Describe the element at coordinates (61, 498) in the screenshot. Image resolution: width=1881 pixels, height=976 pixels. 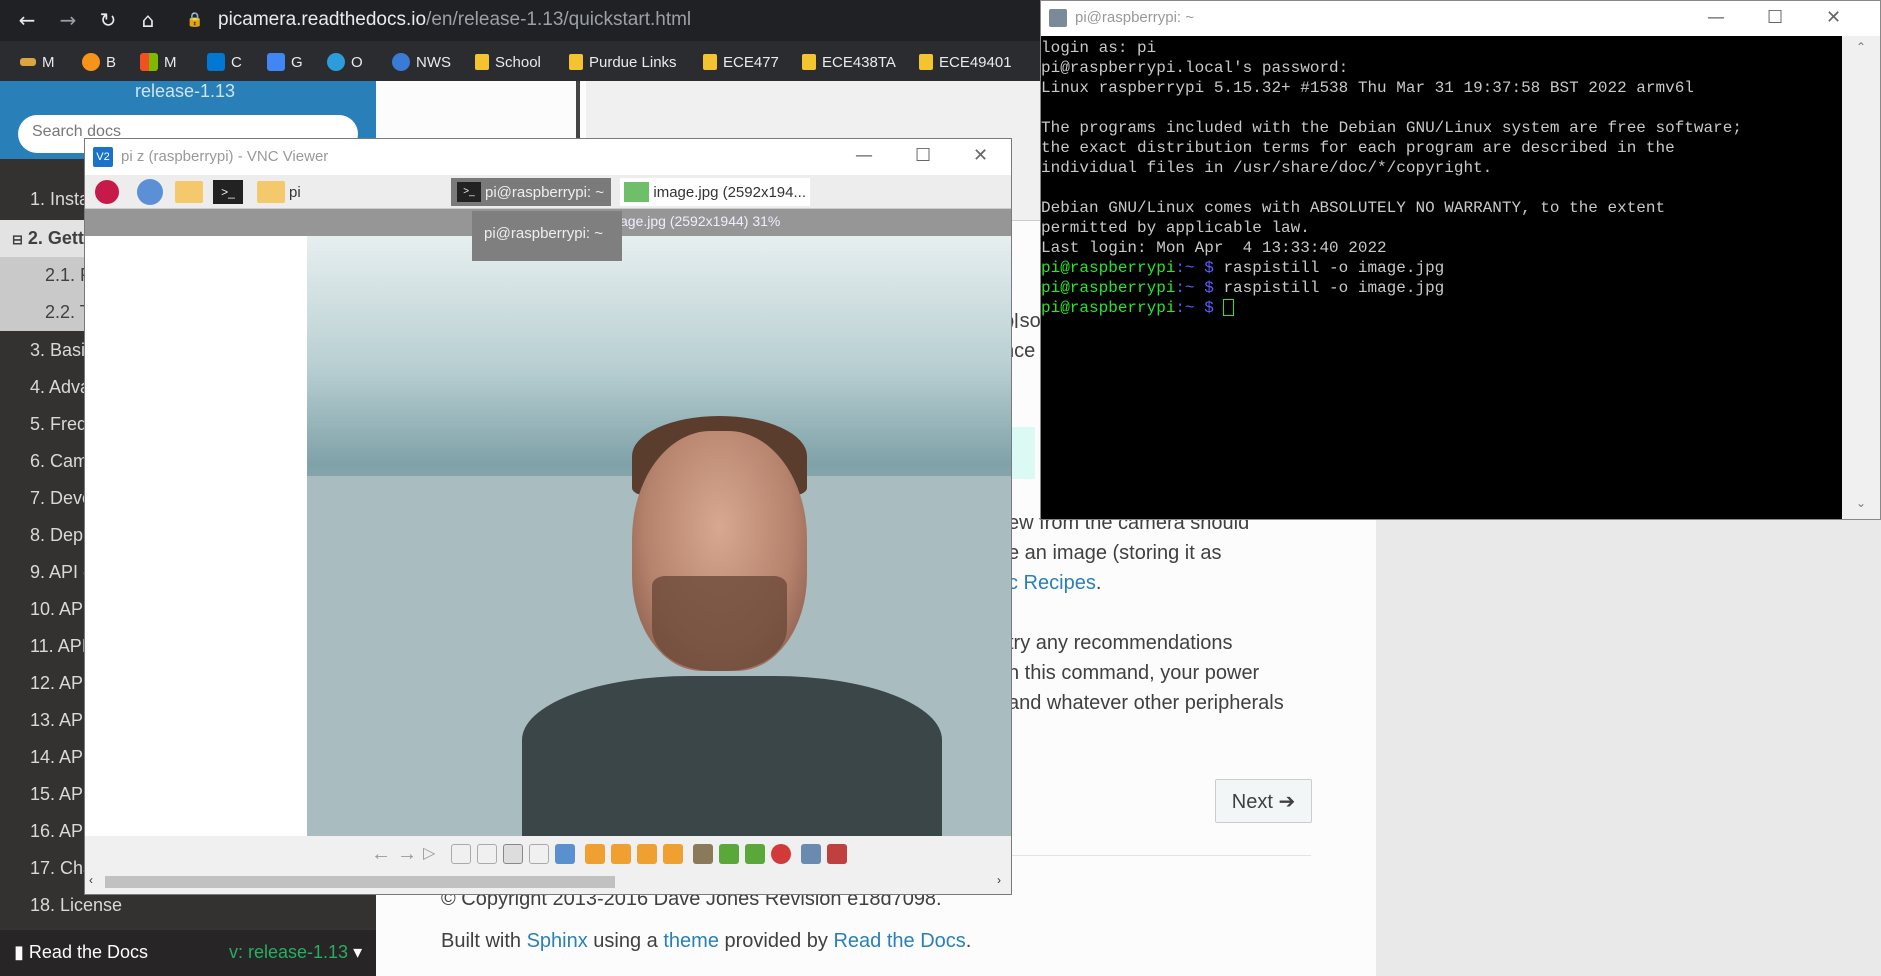
I see `toc-item: 7. Deve` at that location.